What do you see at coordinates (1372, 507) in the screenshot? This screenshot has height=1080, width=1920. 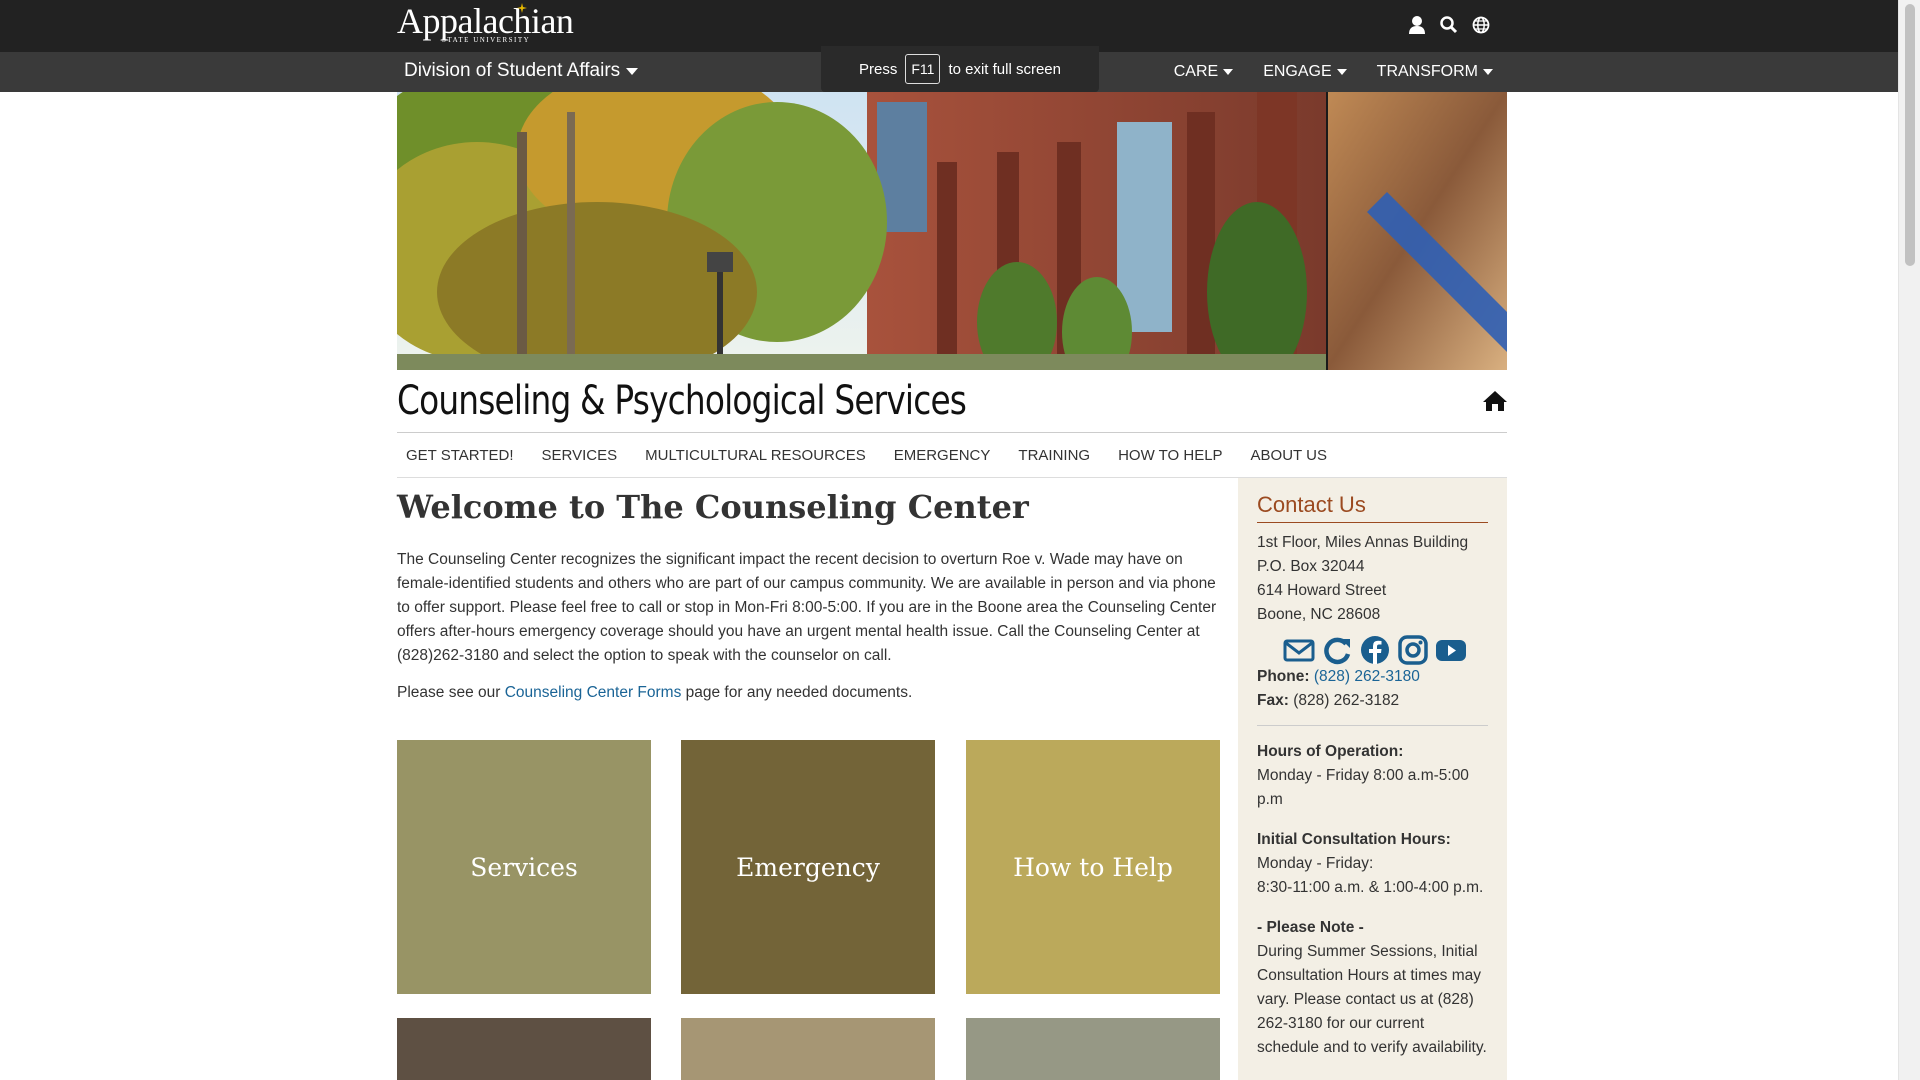 I see `contact-heading: Contact Us` at bounding box center [1372, 507].